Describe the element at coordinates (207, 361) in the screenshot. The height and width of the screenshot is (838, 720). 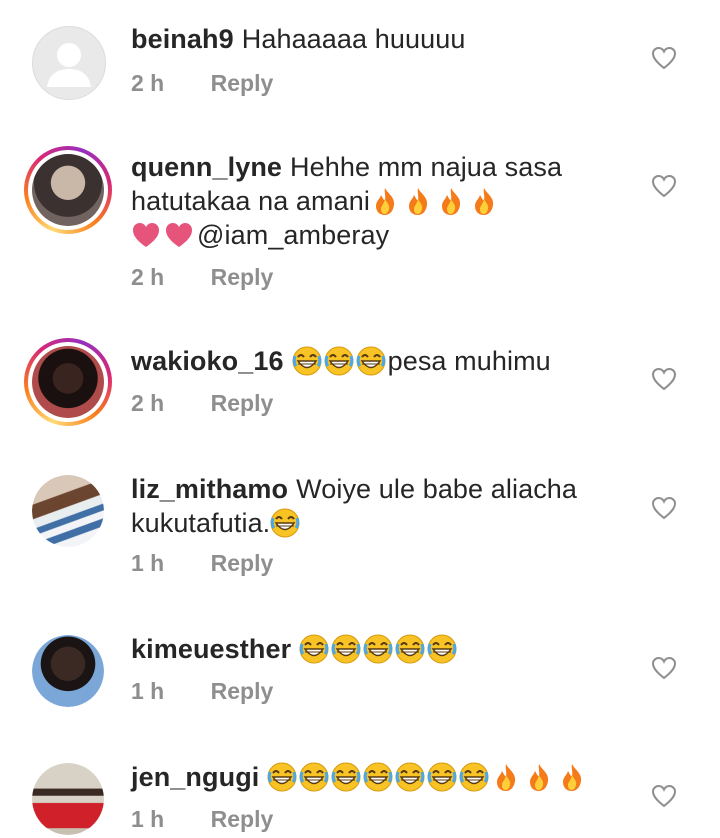
I see `comment-username: wakioko_16` at that location.